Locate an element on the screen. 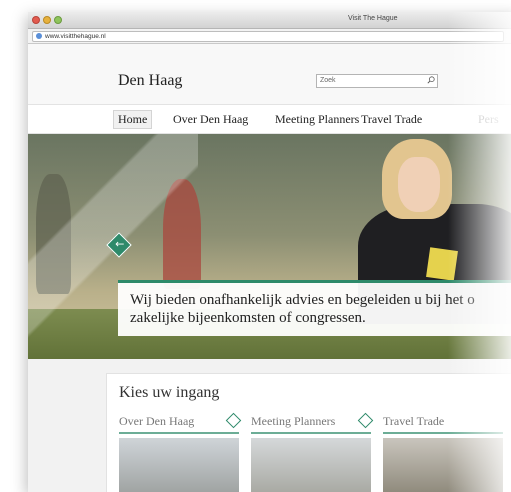 The height and width of the screenshot is (492, 511). nav-item-pers: Pers is located at coordinates (488, 119).